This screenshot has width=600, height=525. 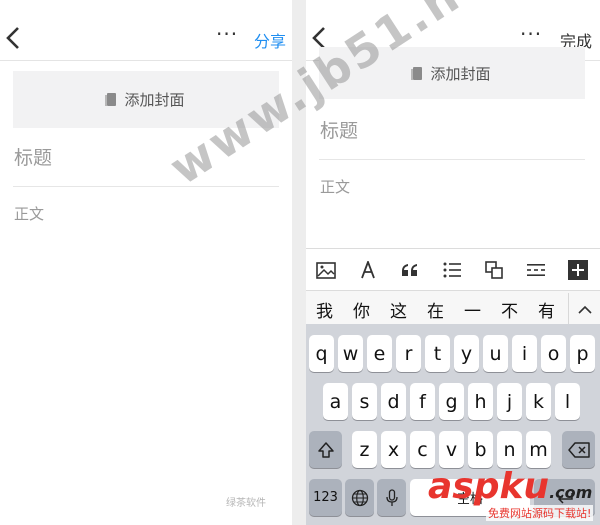 What do you see at coordinates (453, 307) in the screenshot?
I see `ime-candidate-bar: 我 你 这 在 一 不 有` at bounding box center [453, 307].